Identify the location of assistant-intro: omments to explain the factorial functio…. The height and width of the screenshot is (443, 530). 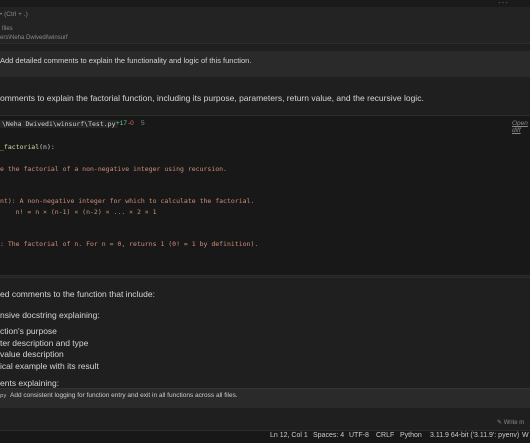
(212, 98).